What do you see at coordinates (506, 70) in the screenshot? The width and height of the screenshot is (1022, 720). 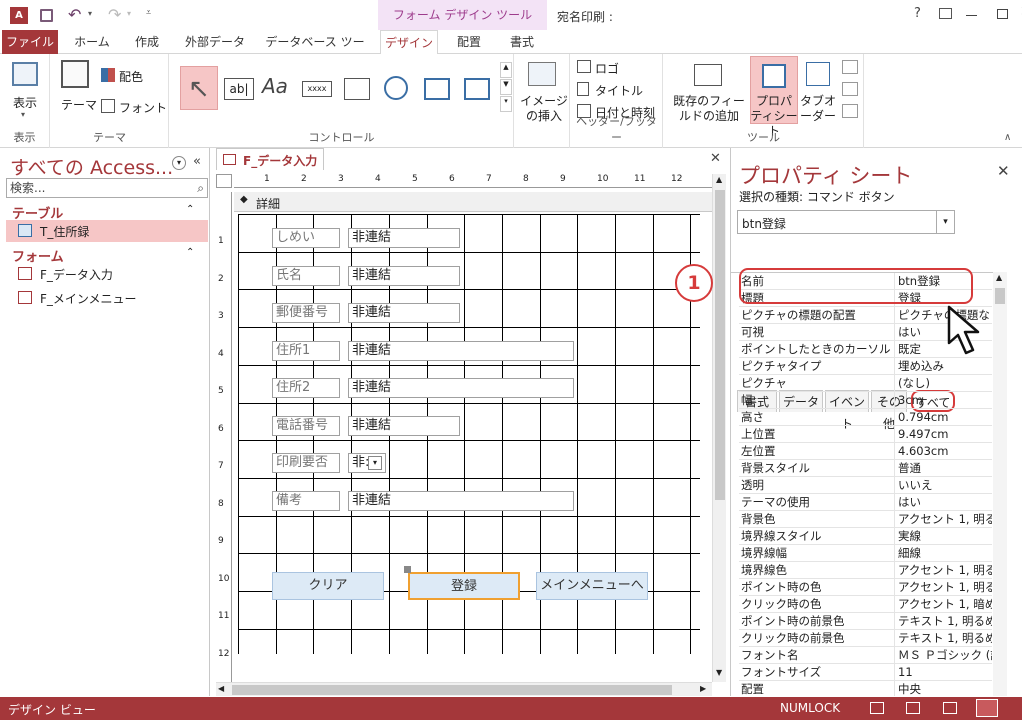 I see `gallery-scroll-up-icon: ▲` at bounding box center [506, 70].